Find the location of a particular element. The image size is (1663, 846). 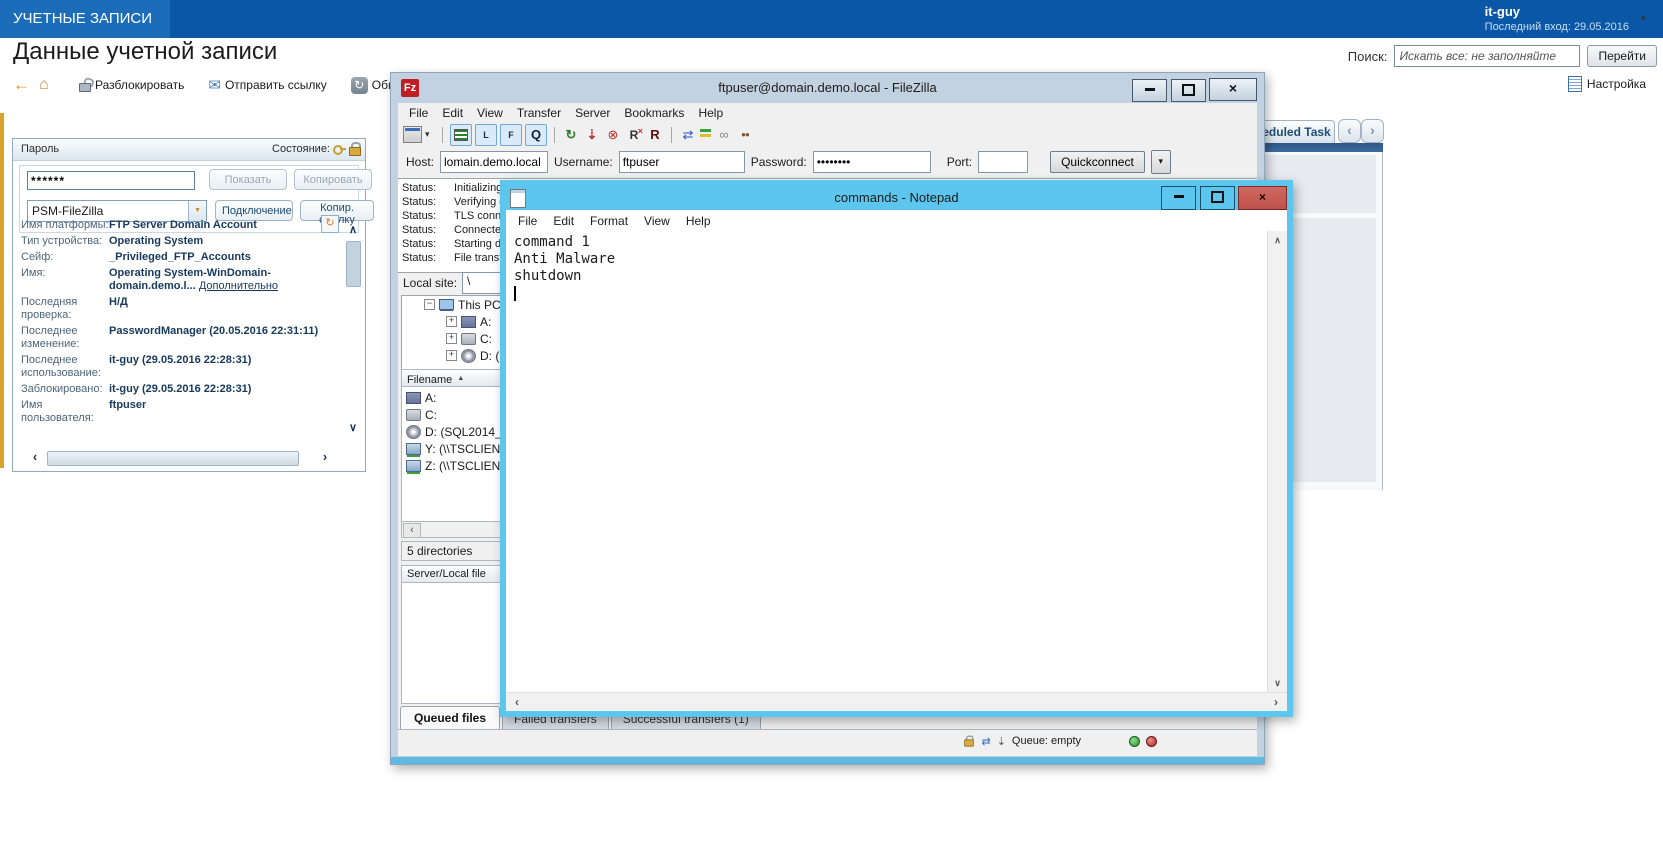

connection-component-value: PSM-FileZilla is located at coordinates (68, 211).